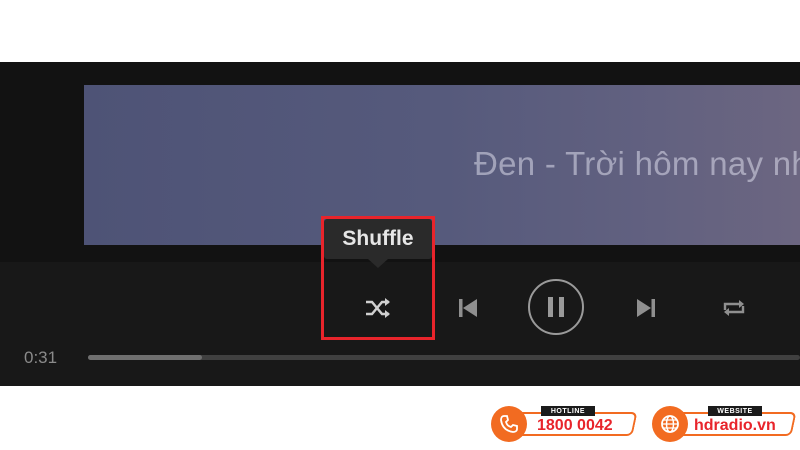 This screenshot has height=450, width=800. I want to click on skip-next-icon, so click(646, 308).